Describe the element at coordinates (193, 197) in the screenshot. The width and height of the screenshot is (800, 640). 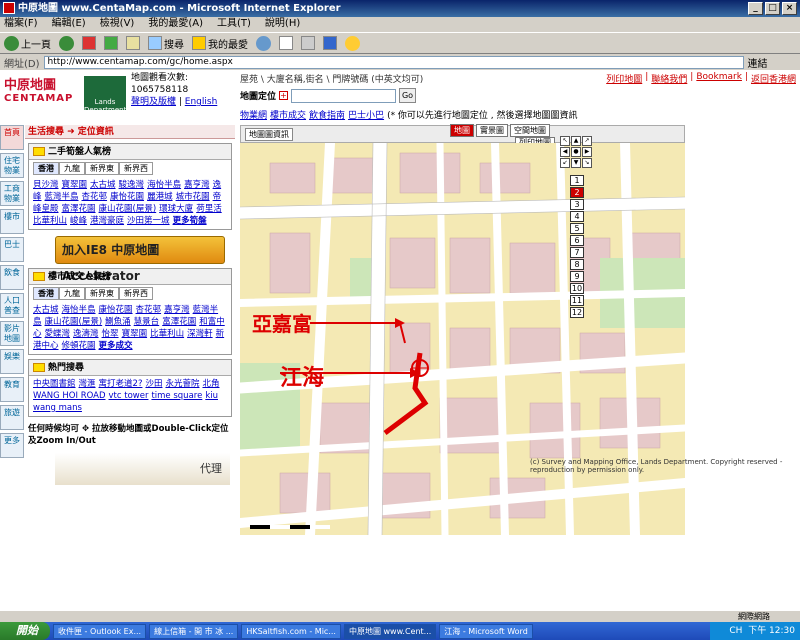
I see `hot-property-link: 城市花園` at that location.